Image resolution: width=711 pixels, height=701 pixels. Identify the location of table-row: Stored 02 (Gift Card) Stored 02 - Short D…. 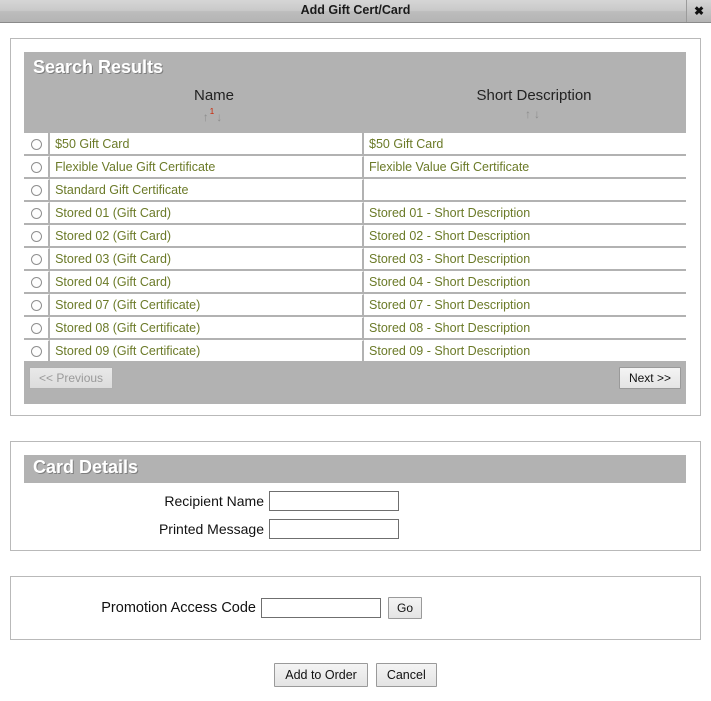
(355, 236).